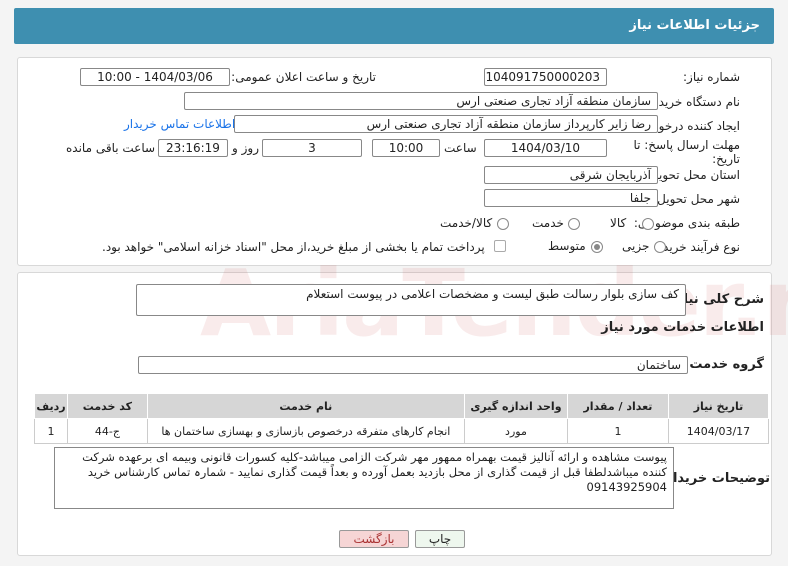 The image size is (788, 566). I want to click on deadline-time-label: ساعت, so click(460, 148).